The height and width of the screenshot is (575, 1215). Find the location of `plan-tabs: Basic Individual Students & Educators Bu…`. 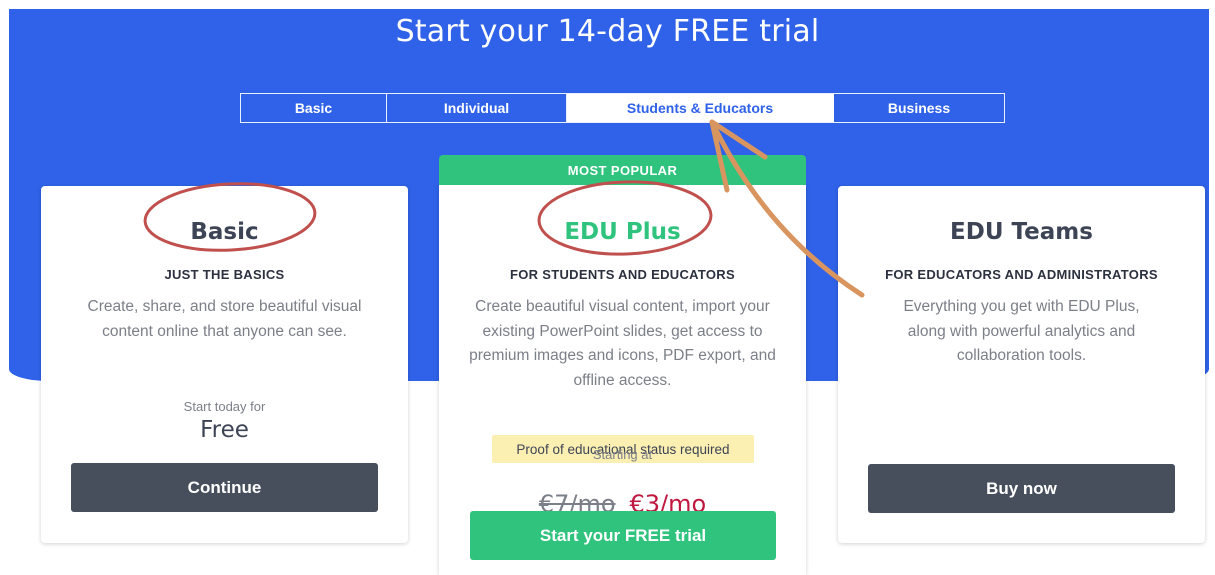

plan-tabs: Basic Individual Students & Educators Bu… is located at coordinates (622, 108).